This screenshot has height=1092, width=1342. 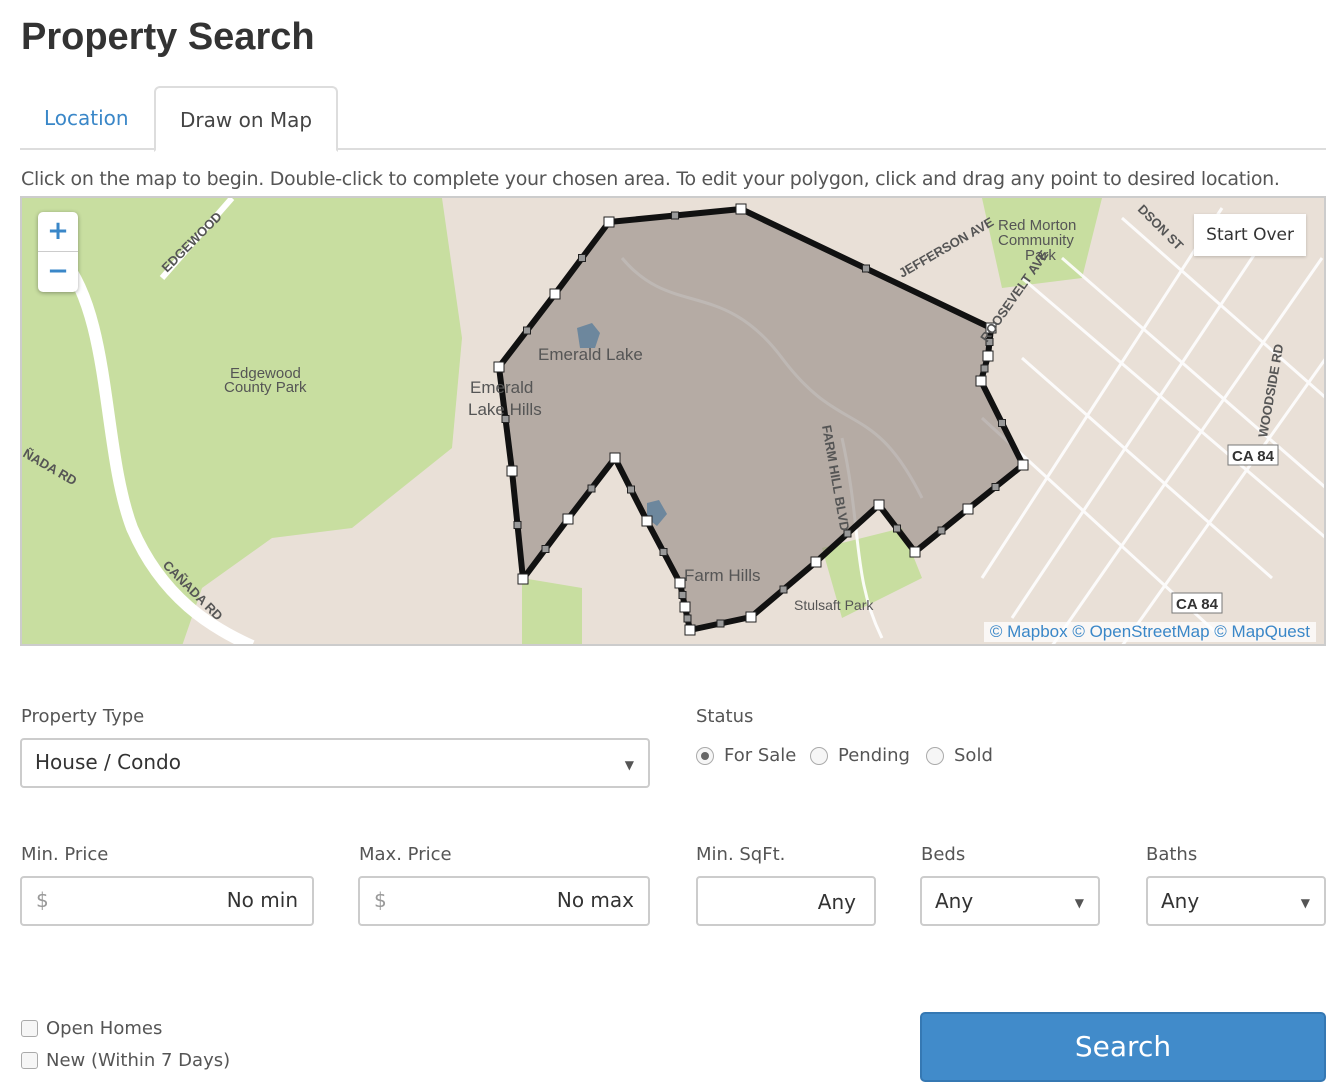 I want to click on search-button: Search, so click(x=1123, y=1047).